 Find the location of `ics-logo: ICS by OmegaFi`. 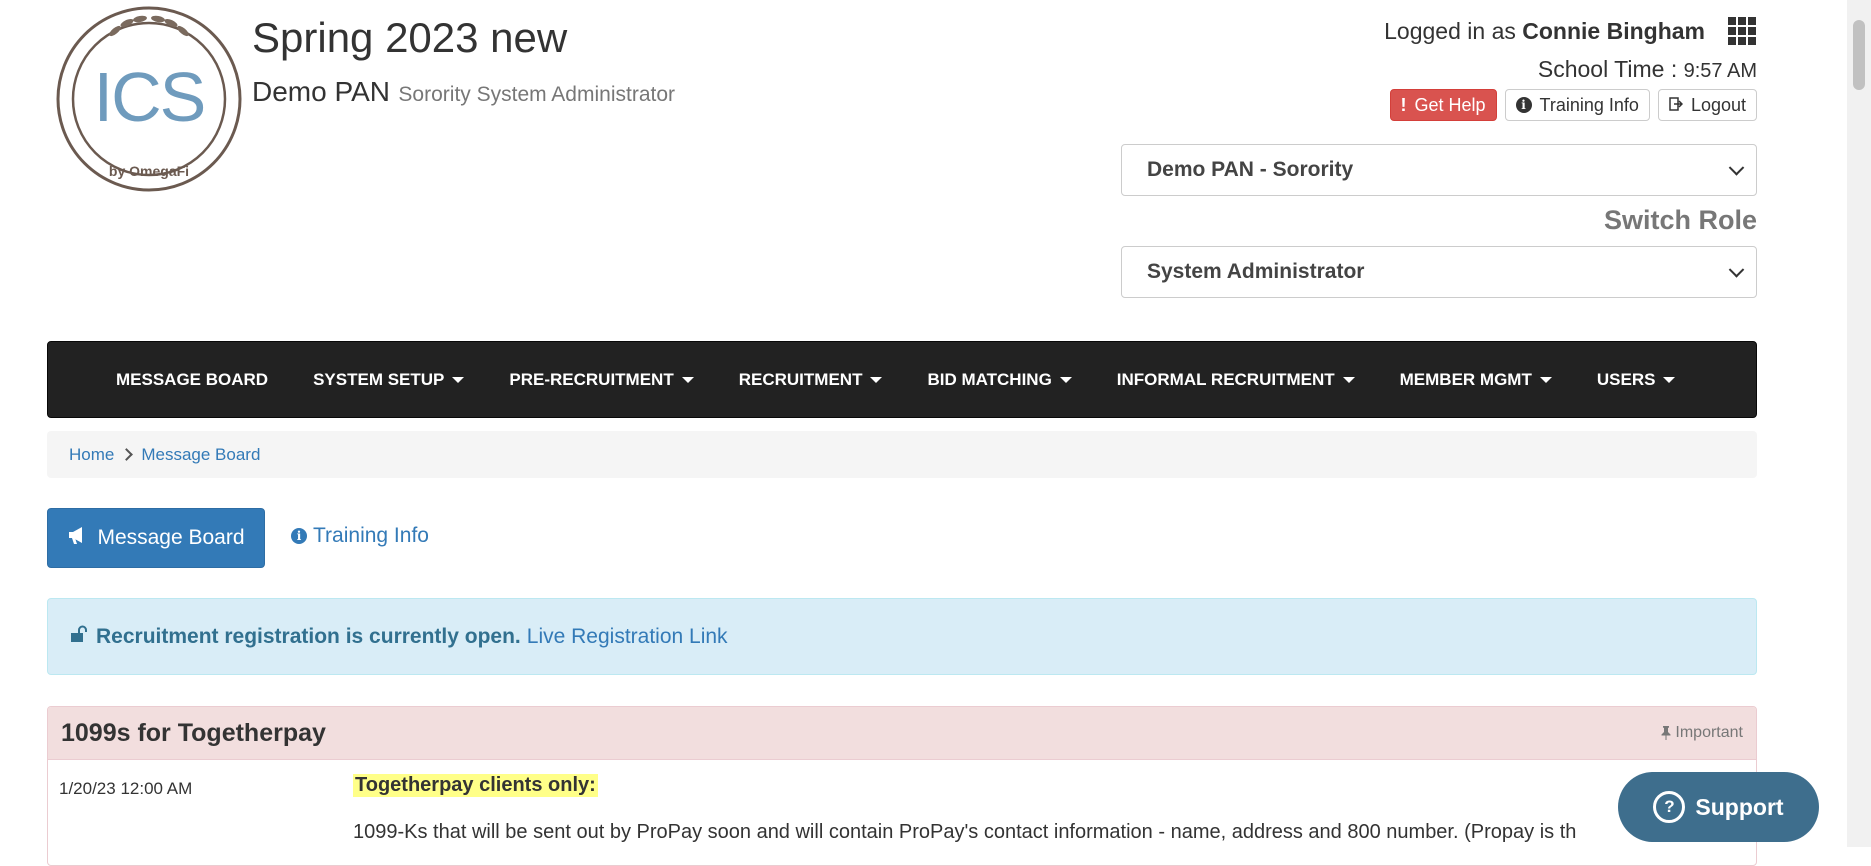

ics-logo: ICS by OmegaFi is located at coordinates (149, 99).